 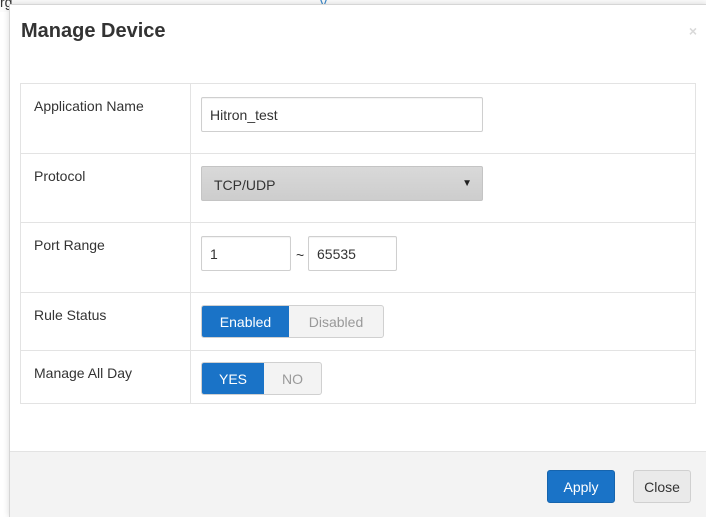 What do you see at coordinates (245, 321) in the screenshot?
I see `rule-status-enabled-button: Enabled` at bounding box center [245, 321].